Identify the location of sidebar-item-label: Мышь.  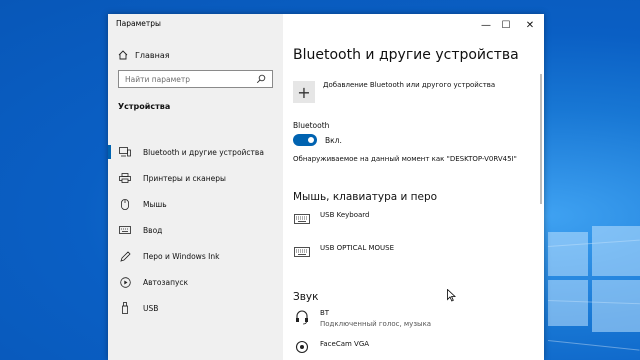
(155, 204).